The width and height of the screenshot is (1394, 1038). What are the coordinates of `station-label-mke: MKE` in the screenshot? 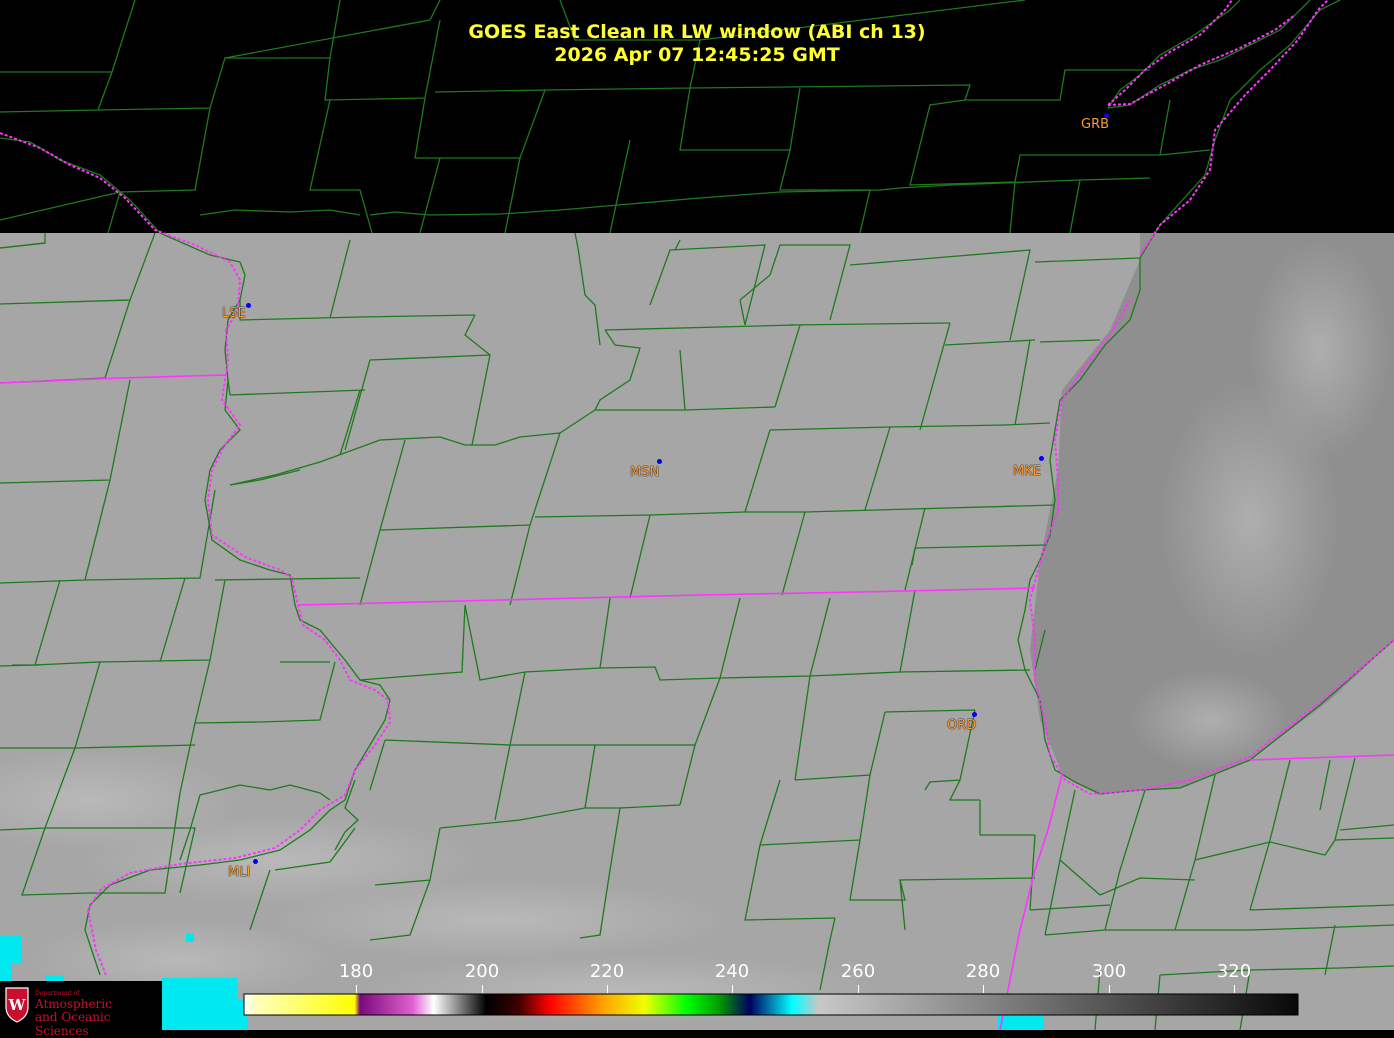 It's located at (1027, 471).